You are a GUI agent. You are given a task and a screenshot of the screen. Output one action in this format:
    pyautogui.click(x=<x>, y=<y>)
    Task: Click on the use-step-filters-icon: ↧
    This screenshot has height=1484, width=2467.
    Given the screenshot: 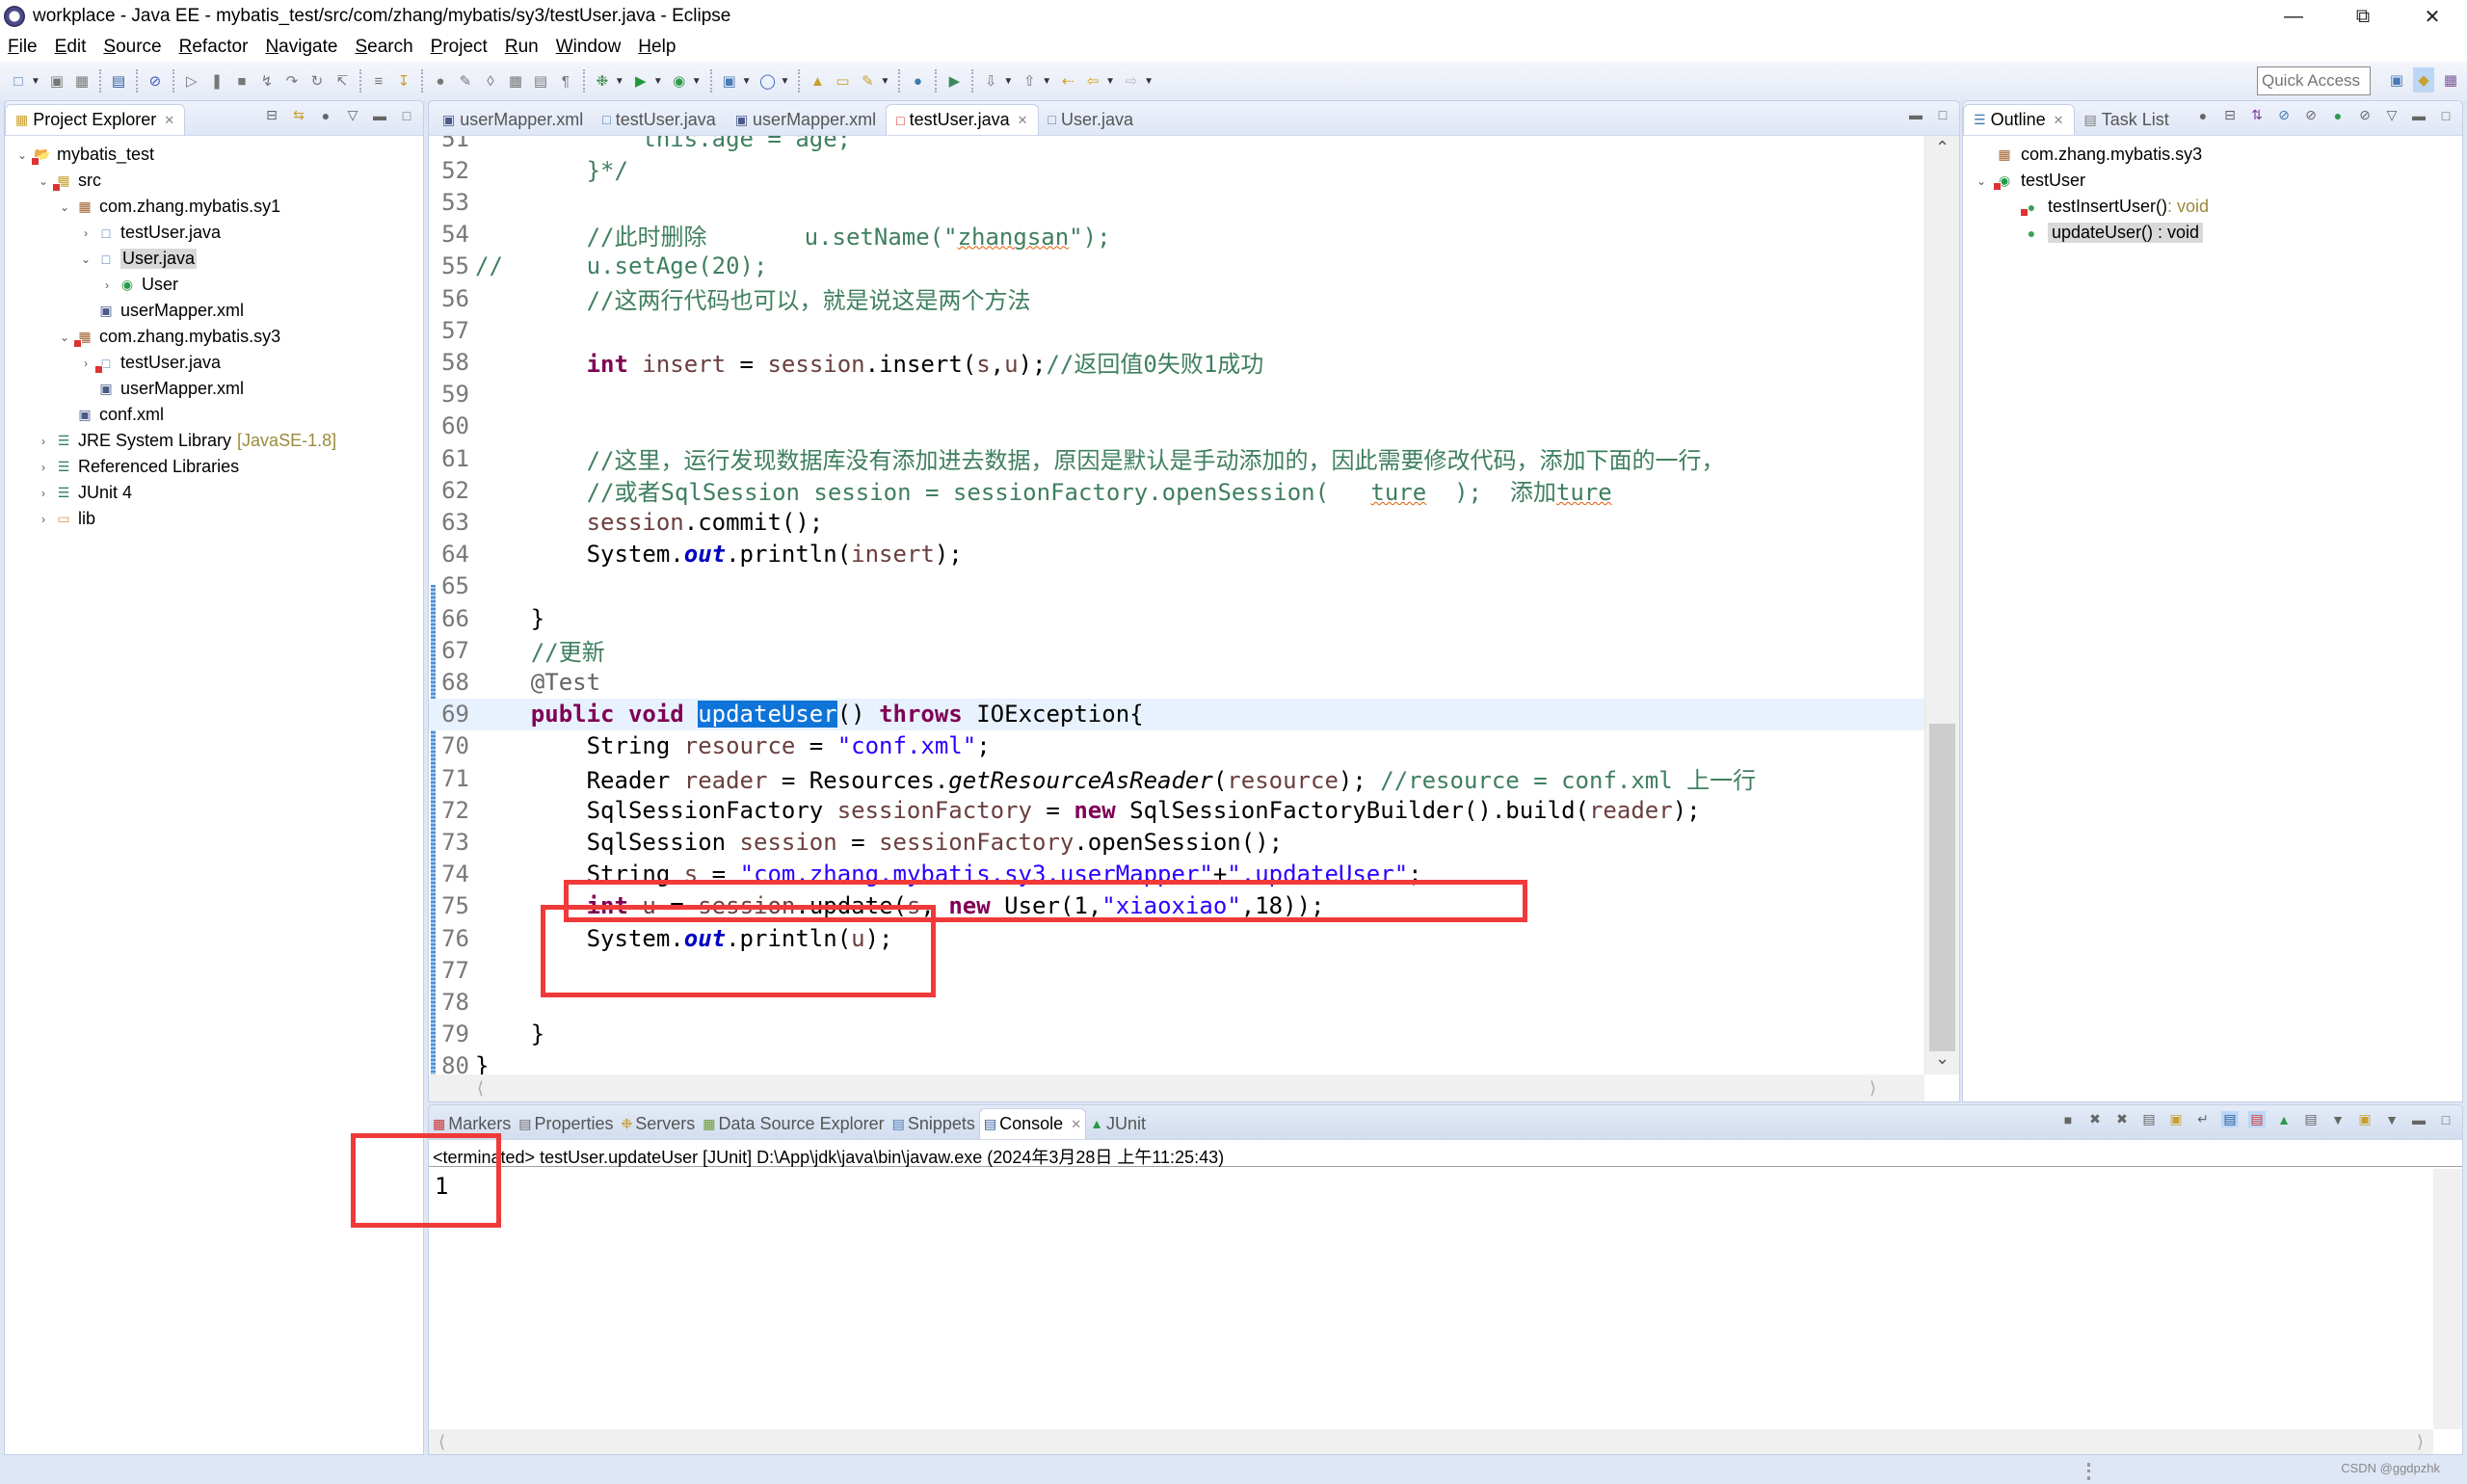 What is the action you would take?
    pyautogui.click(x=403, y=81)
    